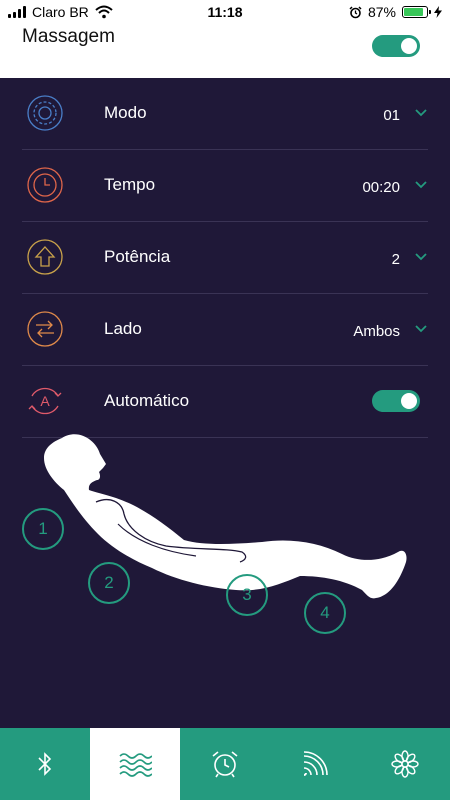  What do you see at coordinates (247, 595) in the screenshot?
I see `zone-3-button: 3` at bounding box center [247, 595].